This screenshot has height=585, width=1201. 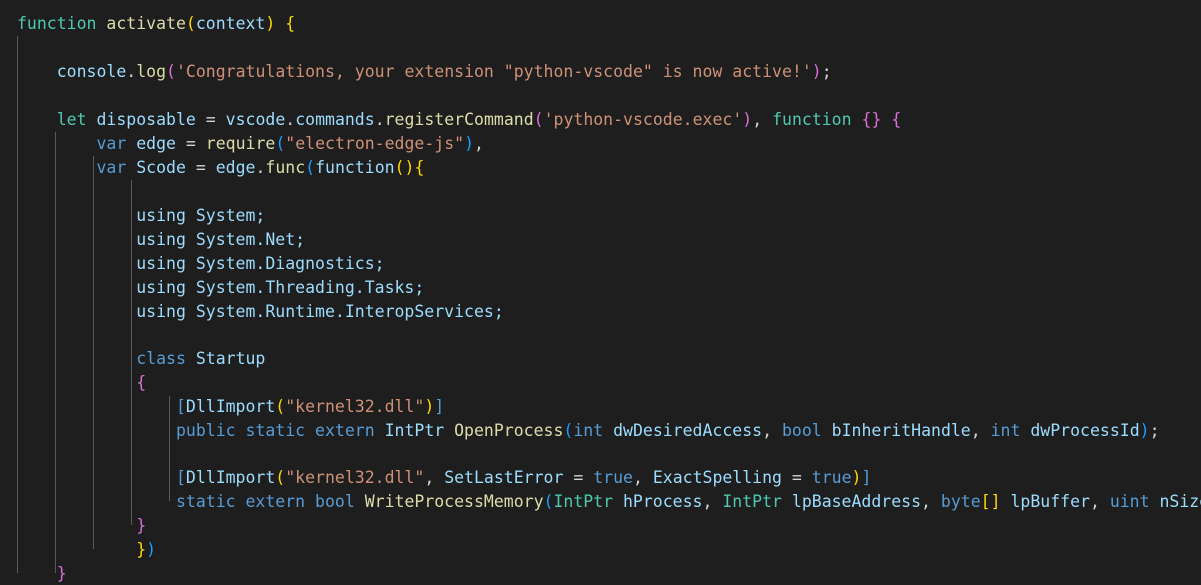 What do you see at coordinates (851, 501) in the screenshot?
I see `code-token: lpBaseAddress` at bounding box center [851, 501].